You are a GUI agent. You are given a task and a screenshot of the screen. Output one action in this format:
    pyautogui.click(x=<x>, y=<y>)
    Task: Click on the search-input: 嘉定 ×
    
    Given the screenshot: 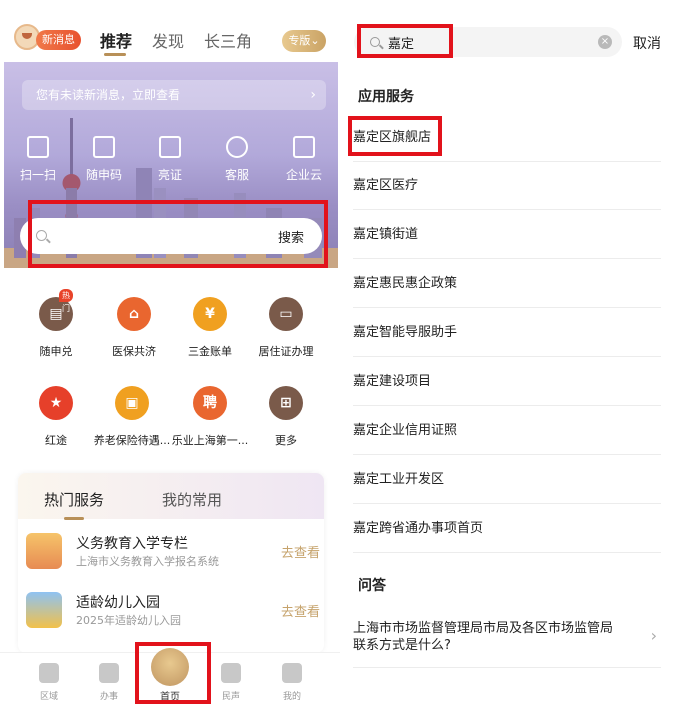 What is the action you would take?
    pyautogui.click(x=488, y=42)
    